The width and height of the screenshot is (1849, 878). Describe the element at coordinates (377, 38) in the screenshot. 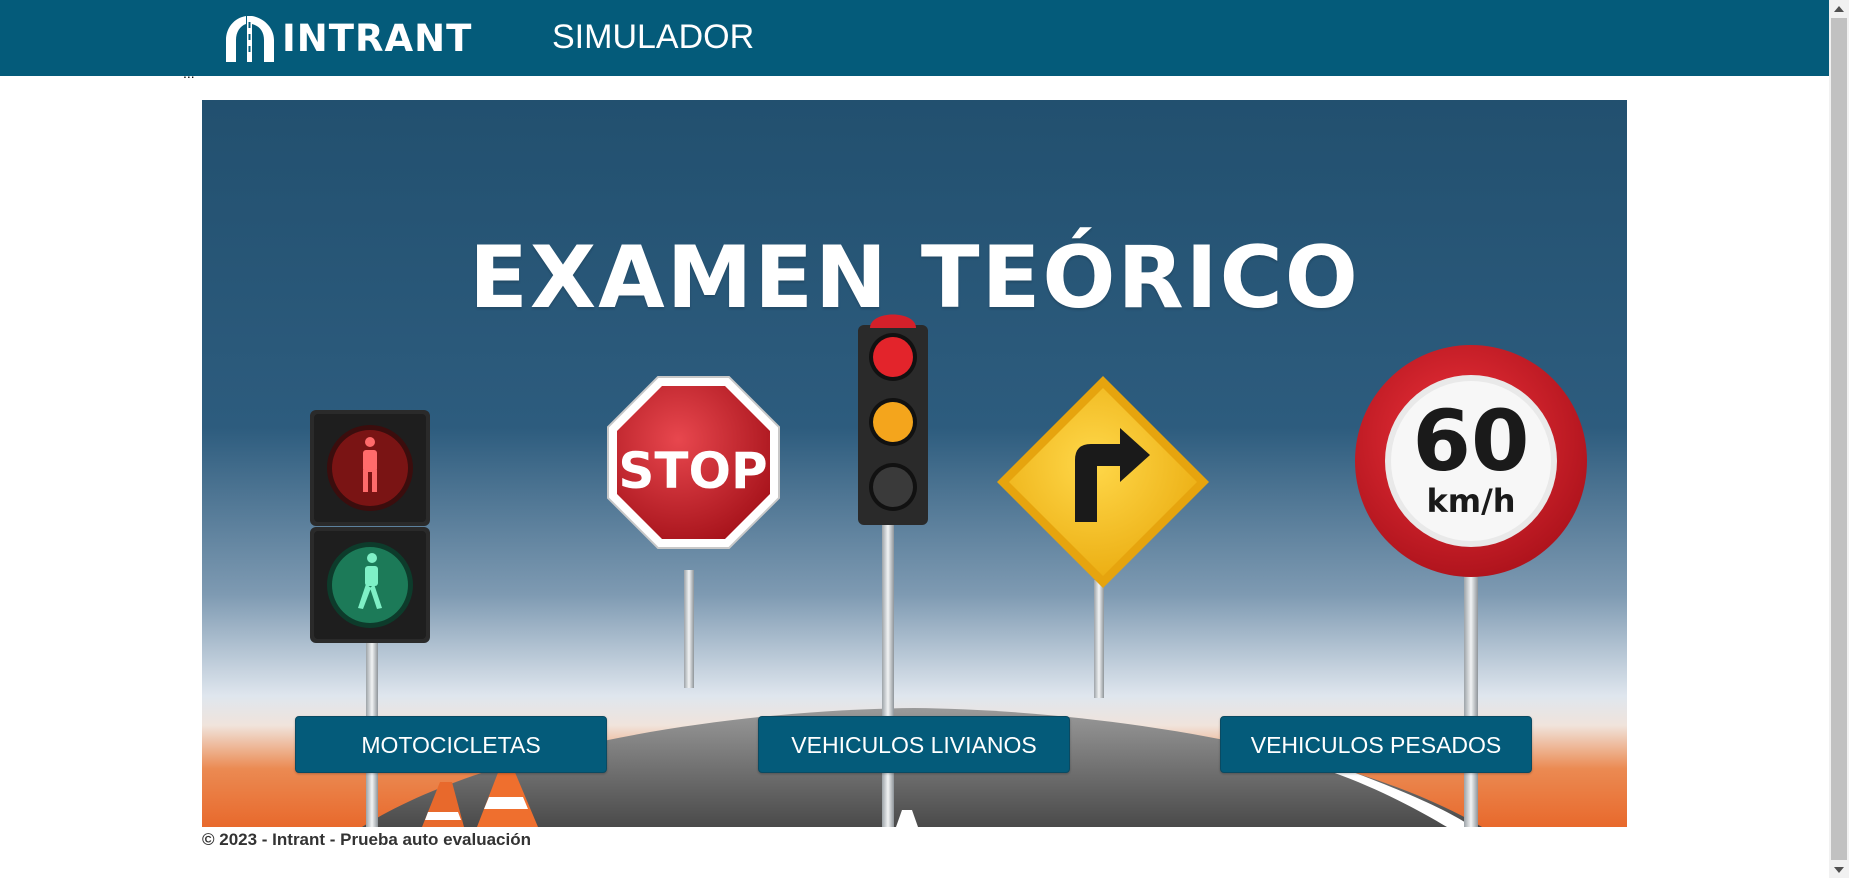

I see `logo-text: INTRANT` at that location.